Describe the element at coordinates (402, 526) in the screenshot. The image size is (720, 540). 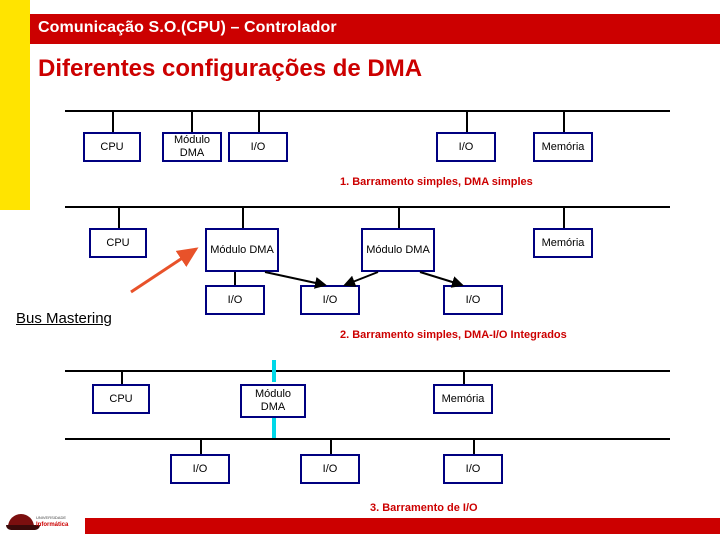
I see `footer-red-bar` at that location.